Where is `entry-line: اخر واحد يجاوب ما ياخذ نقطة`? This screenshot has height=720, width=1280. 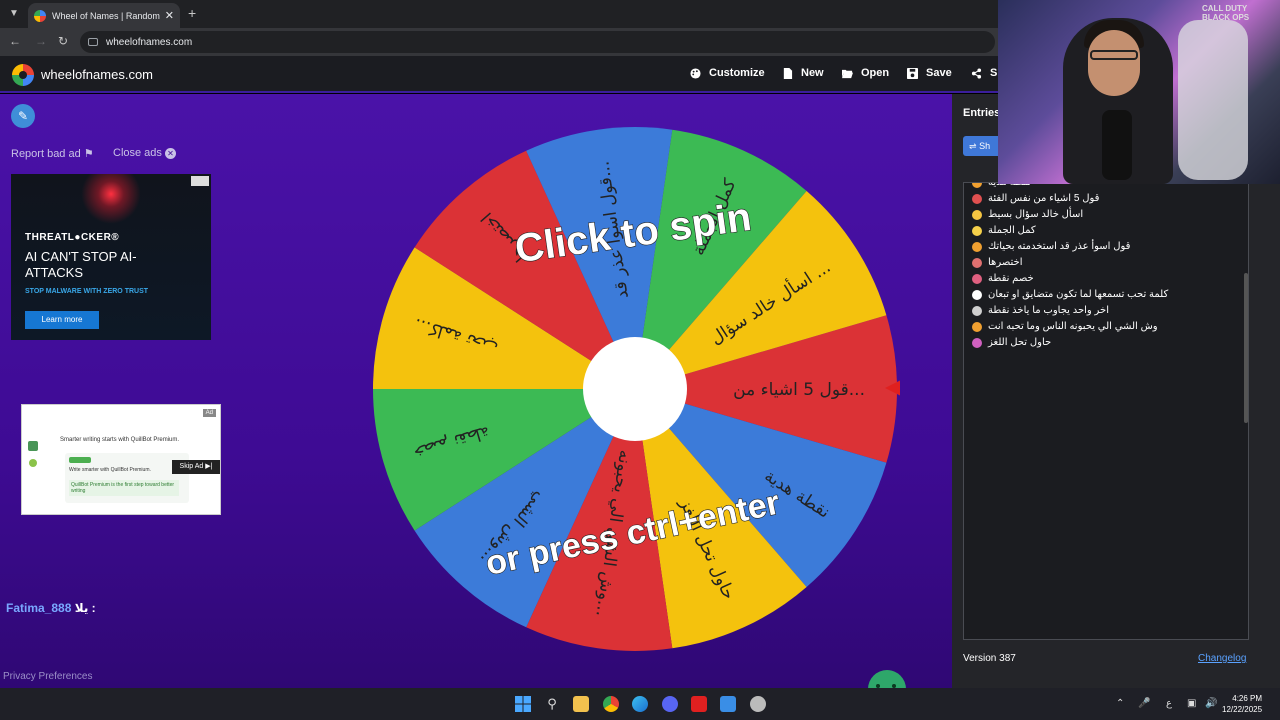
entry-line: اخر واحد يجاوب ما ياخذ نقطة is located at coordinates (1040, 310).